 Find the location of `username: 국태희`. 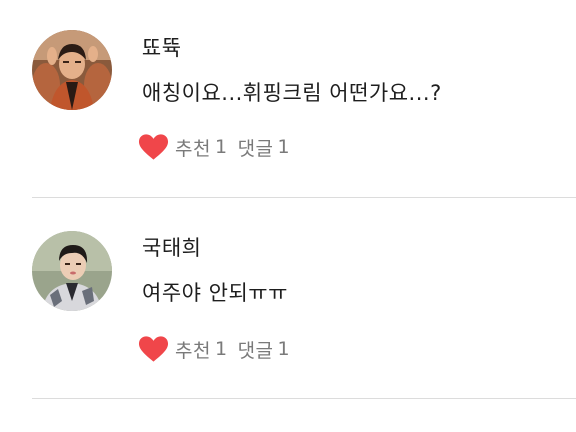

username: 국태희 is located at coordinates (171, 247).